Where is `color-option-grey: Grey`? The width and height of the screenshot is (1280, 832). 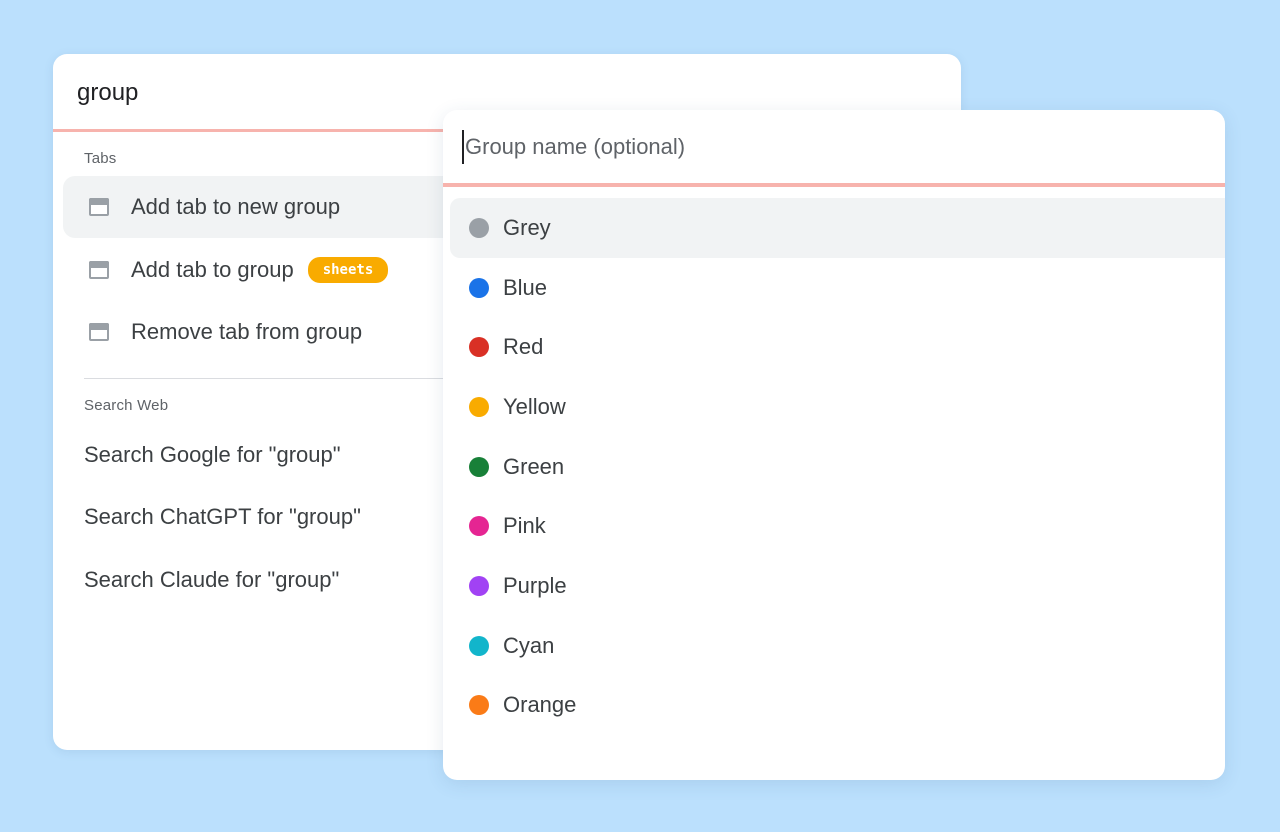
color-option-grey: Grey is located at coordinates (837, 228).